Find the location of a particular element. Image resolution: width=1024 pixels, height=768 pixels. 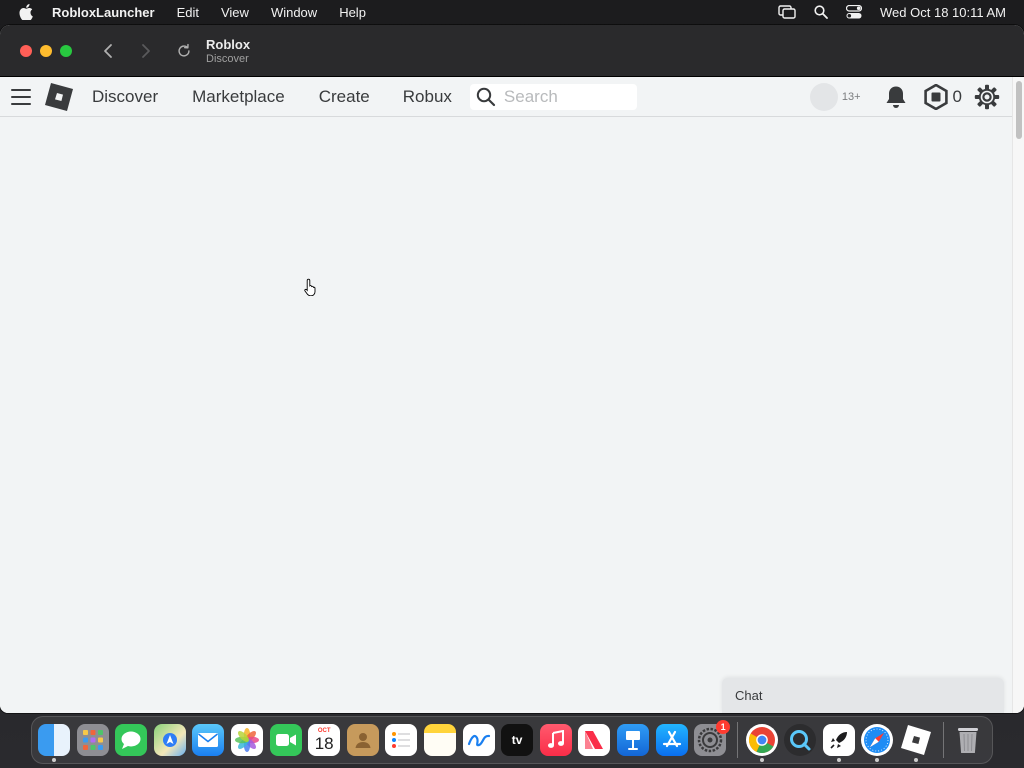

forward-button is located at coordinates (146, 51).